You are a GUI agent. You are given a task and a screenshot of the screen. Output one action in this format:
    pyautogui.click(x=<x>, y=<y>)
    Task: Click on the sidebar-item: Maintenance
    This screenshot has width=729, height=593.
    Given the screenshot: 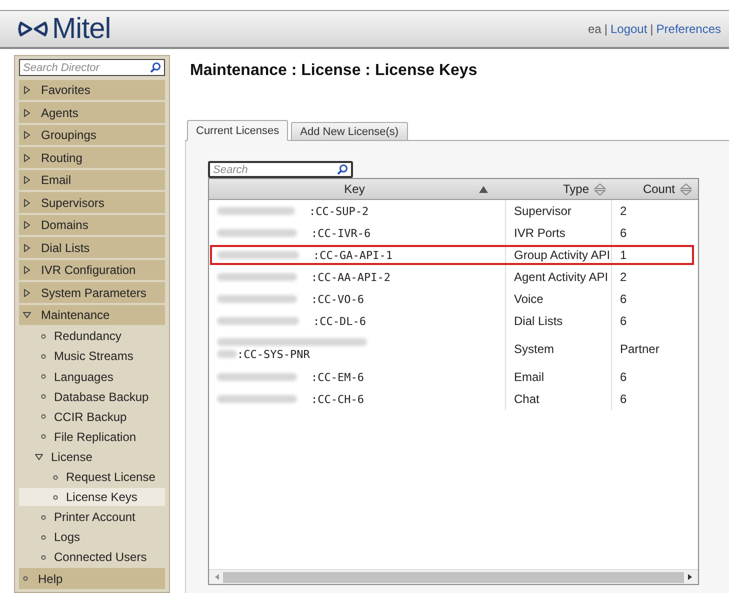 What is the action you would take?
    pyautogui.click(x=92, y=315)
    